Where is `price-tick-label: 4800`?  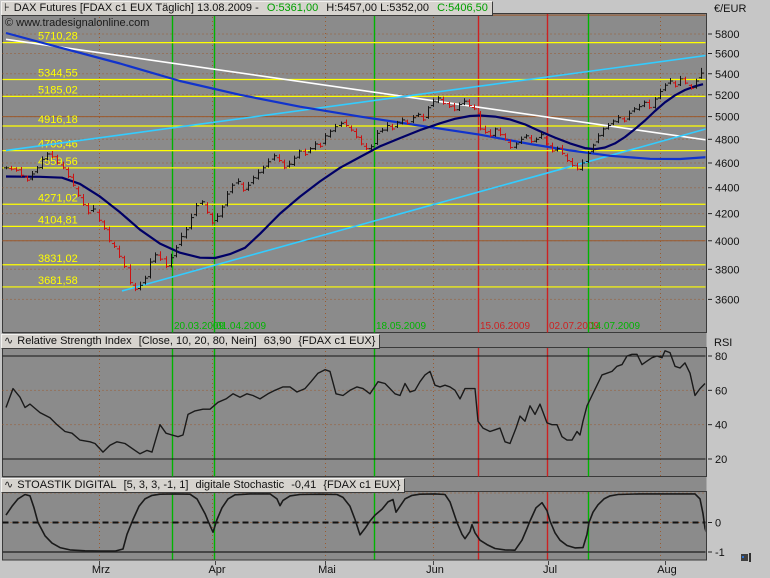
price-tick-label: 4800 is located at coordinates (727, 140).